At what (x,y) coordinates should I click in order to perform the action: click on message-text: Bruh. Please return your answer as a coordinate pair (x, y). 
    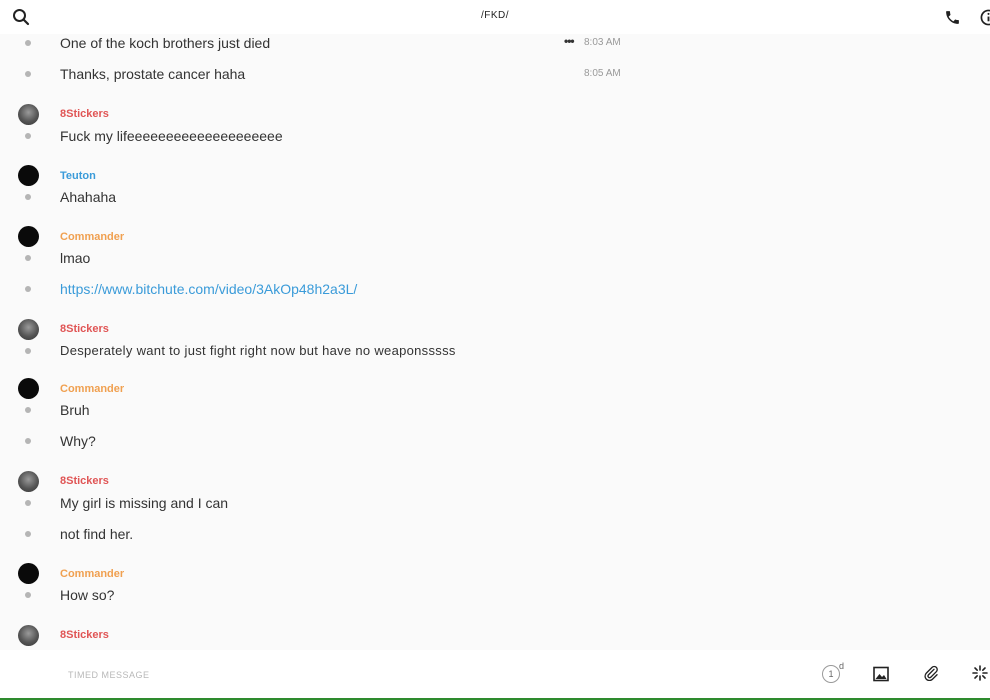
    Looking at the image, I should click on (75, 410).